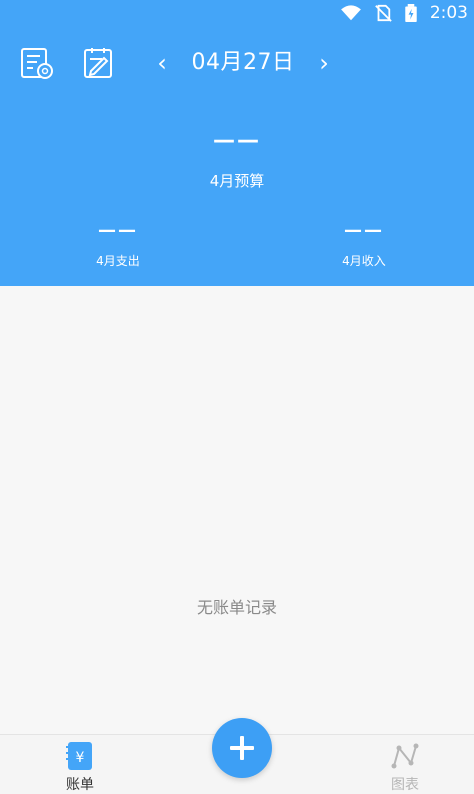 The height and width of the screenshot is (794, 474). What do you see at coordinates (324, 63) in the screenshot?
I see `next-date-arrow: ›` at bounding box center [324, 63].